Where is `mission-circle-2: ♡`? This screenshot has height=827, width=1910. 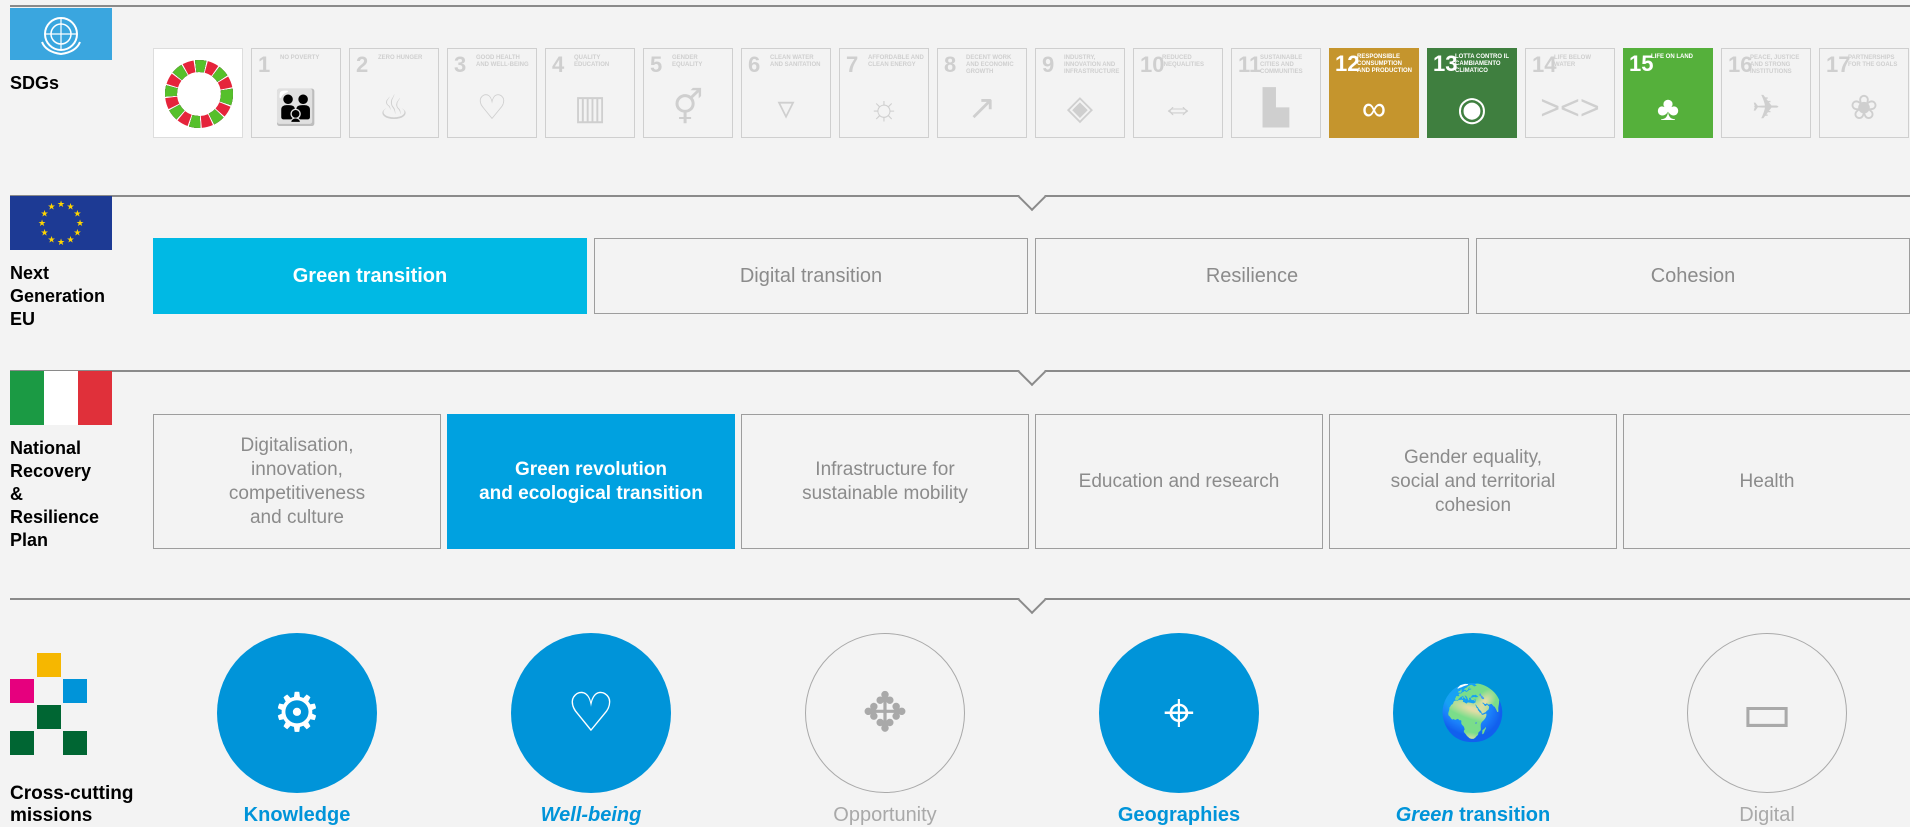 mission-circle-2: ♡ is located at coordinates (591, 713).